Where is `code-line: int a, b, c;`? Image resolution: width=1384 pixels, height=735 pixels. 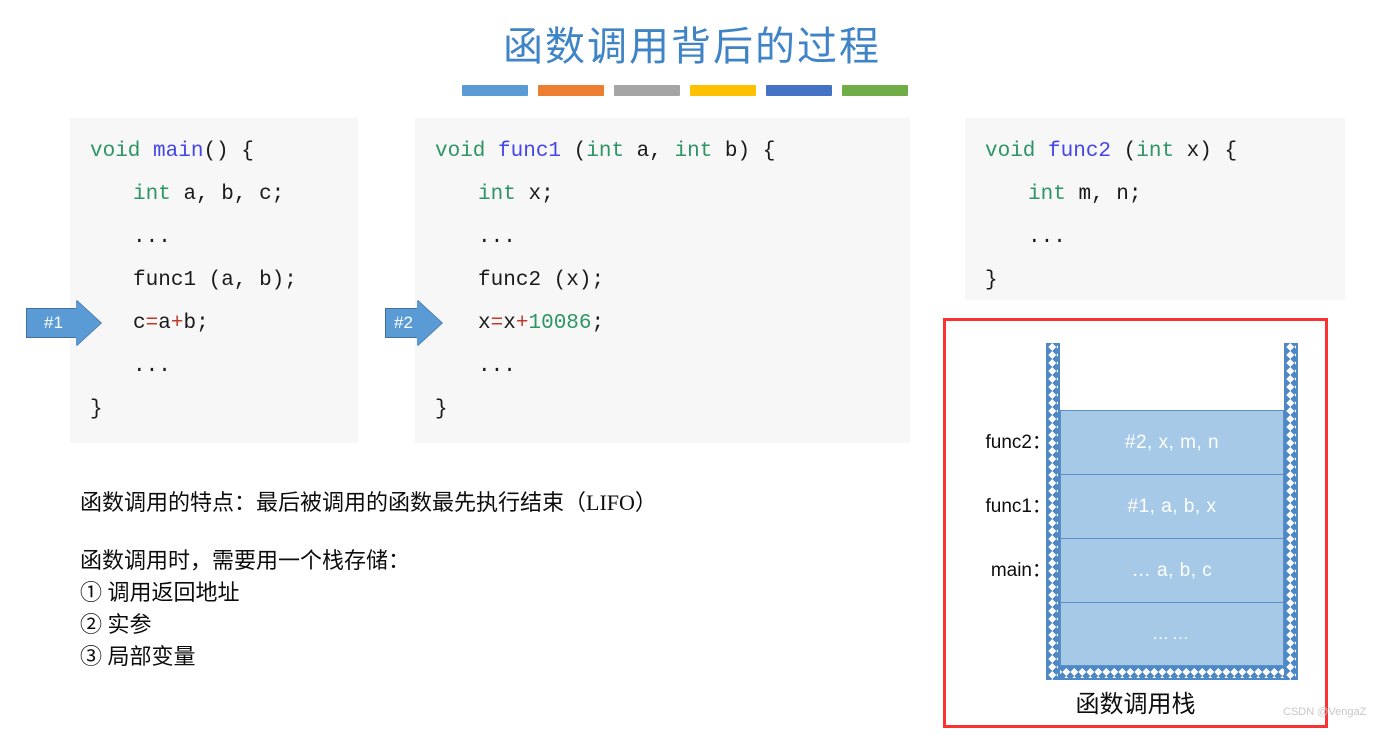
code-line: int a, b, c; is located at coordinates (224, 194).